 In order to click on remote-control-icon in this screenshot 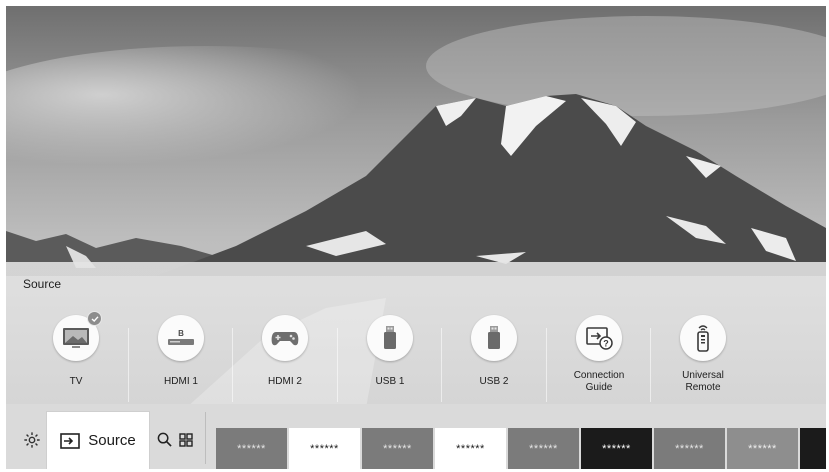, I will do `click(703, 338)`.